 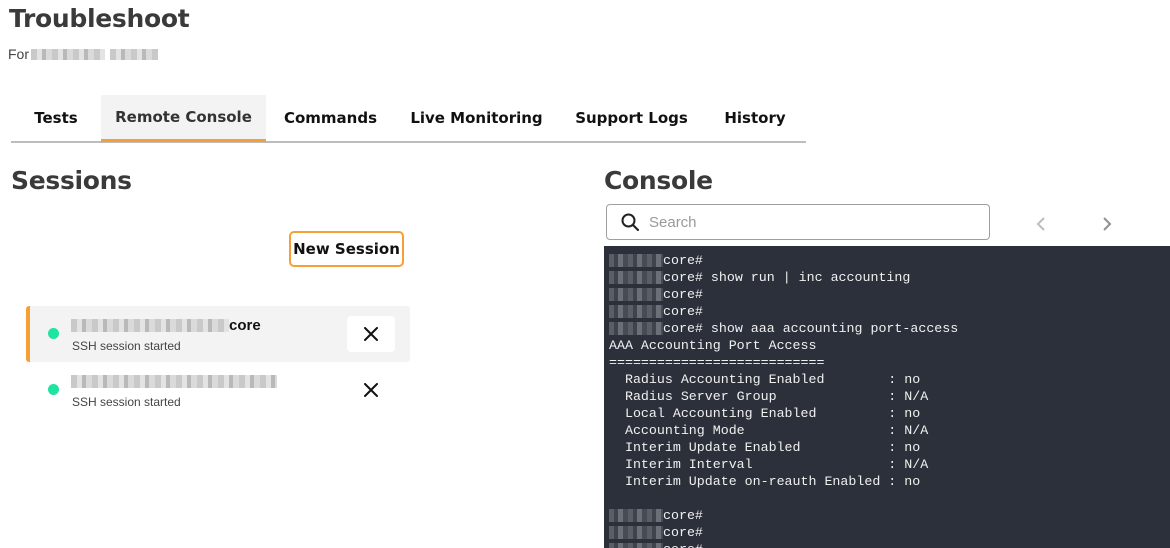 I want to click on search-icon, so click(x=630, y=222).